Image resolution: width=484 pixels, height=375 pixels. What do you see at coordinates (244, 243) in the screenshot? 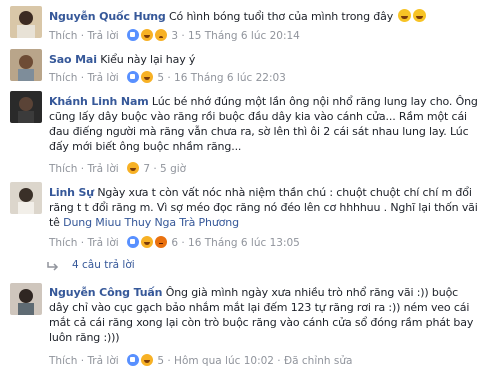
I see `timestamp: 16 Tháng 6 lúc 13:05` at bounding box center [244, 243].